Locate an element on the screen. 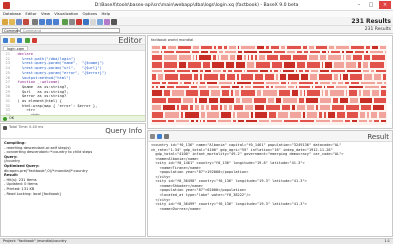 The image size is (393, 244). explore-toggle-icon is located at coordinates (114, 21).